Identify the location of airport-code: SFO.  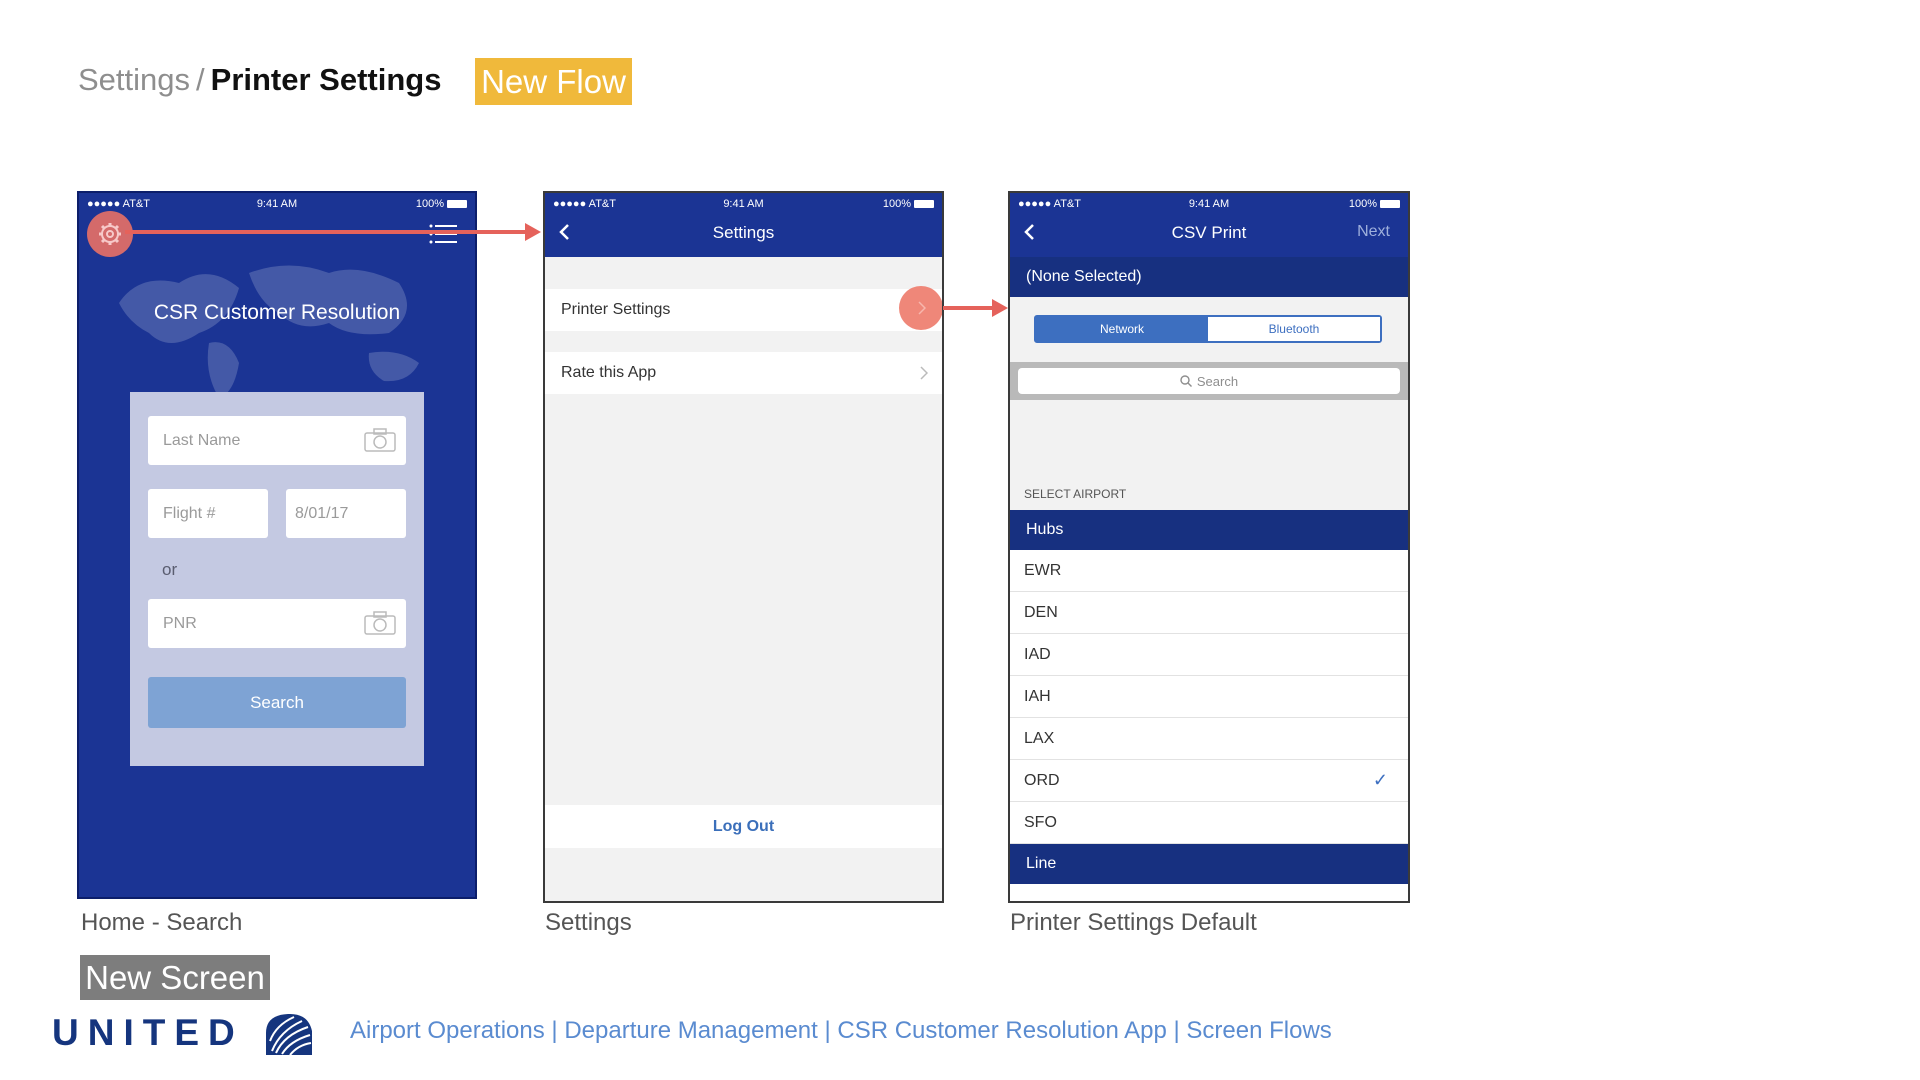
(1040, 822).